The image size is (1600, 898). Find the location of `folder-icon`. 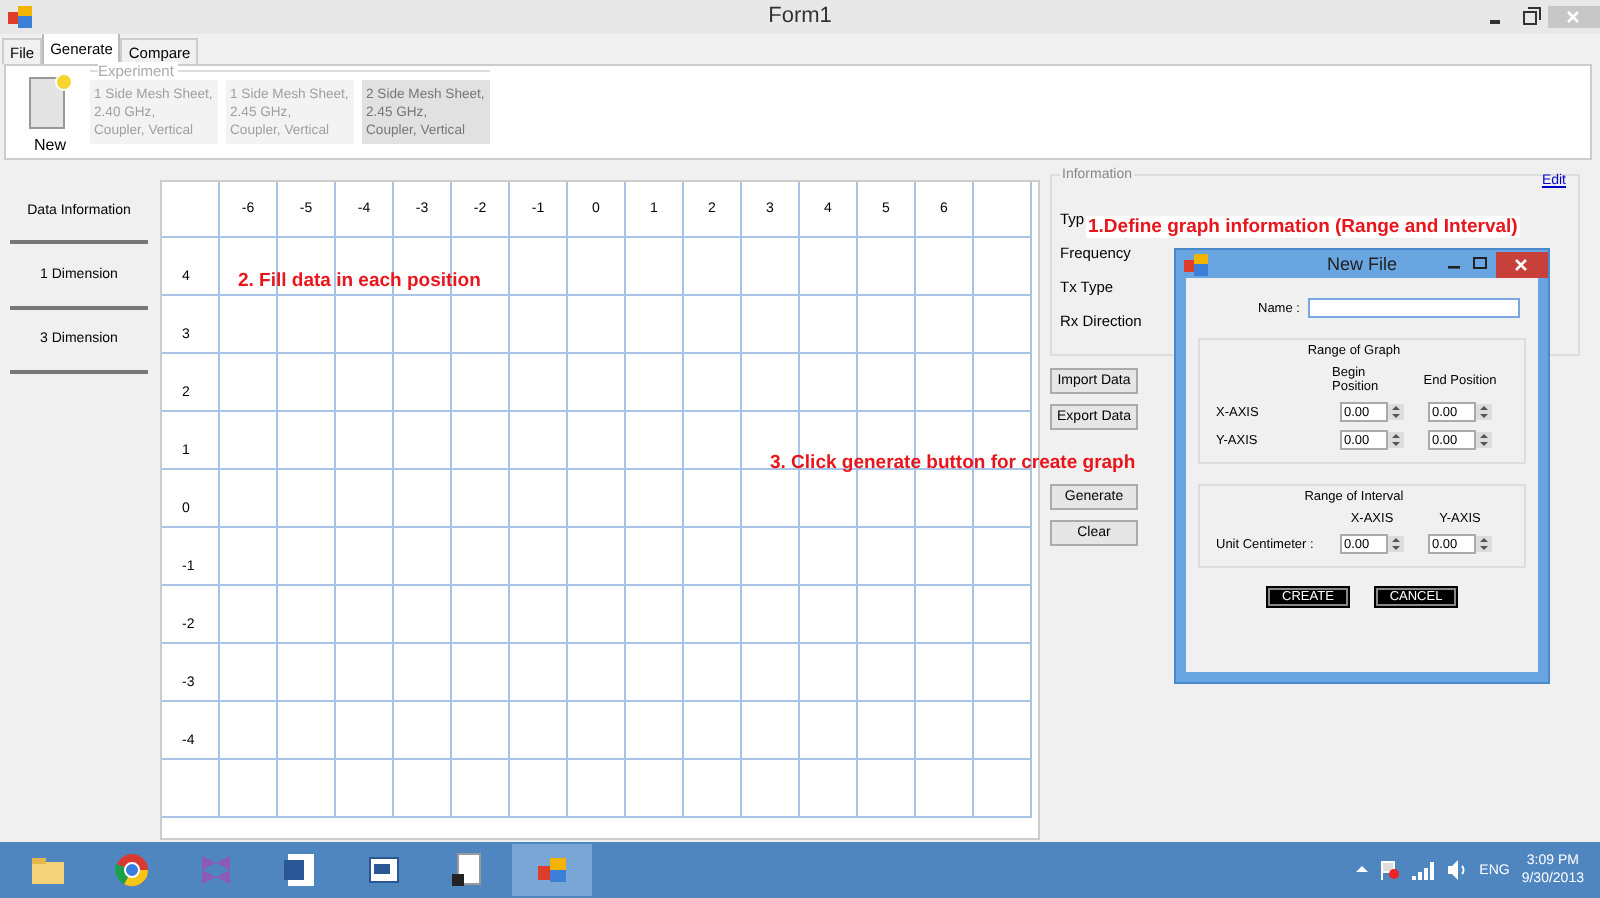

folder-icon is located at coordinates (48, 870).